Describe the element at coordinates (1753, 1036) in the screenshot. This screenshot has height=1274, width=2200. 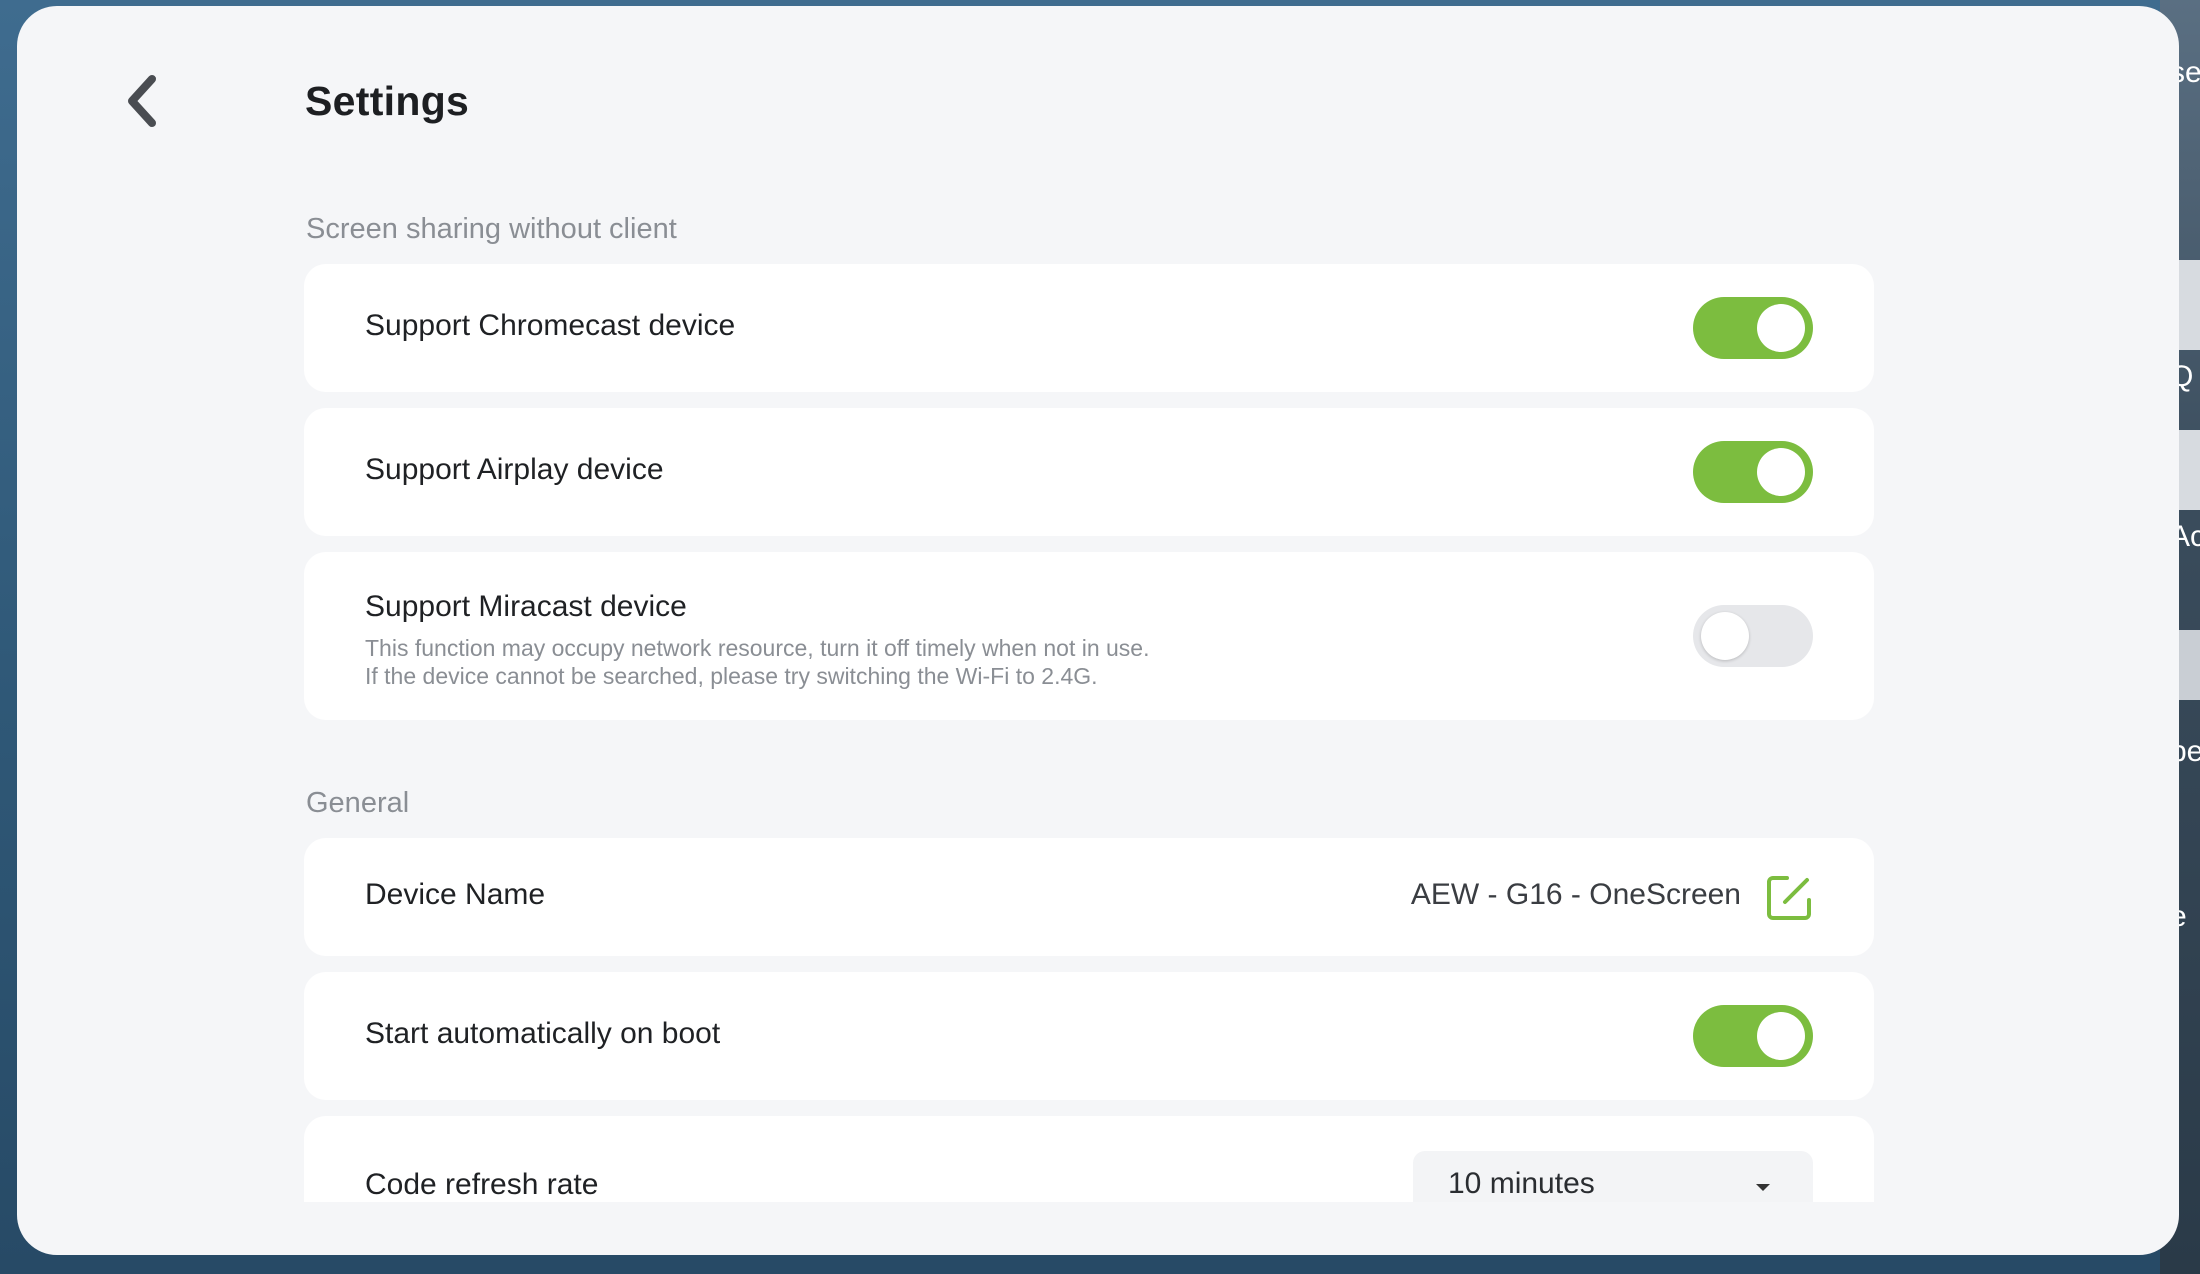
I see `autostart-toggle` at that location.